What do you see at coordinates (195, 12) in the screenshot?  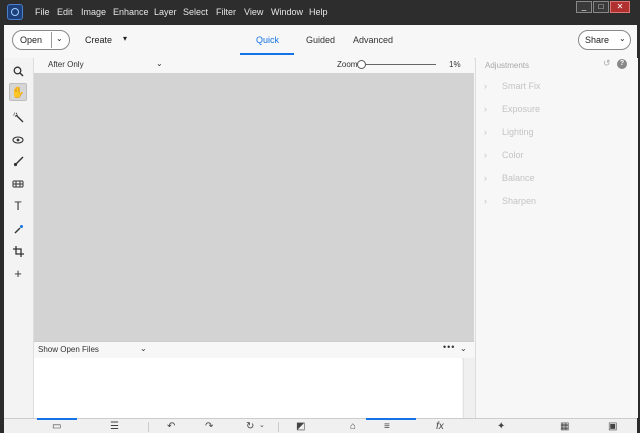 I see `menu-select: Select` at bounding box center [195, 12].